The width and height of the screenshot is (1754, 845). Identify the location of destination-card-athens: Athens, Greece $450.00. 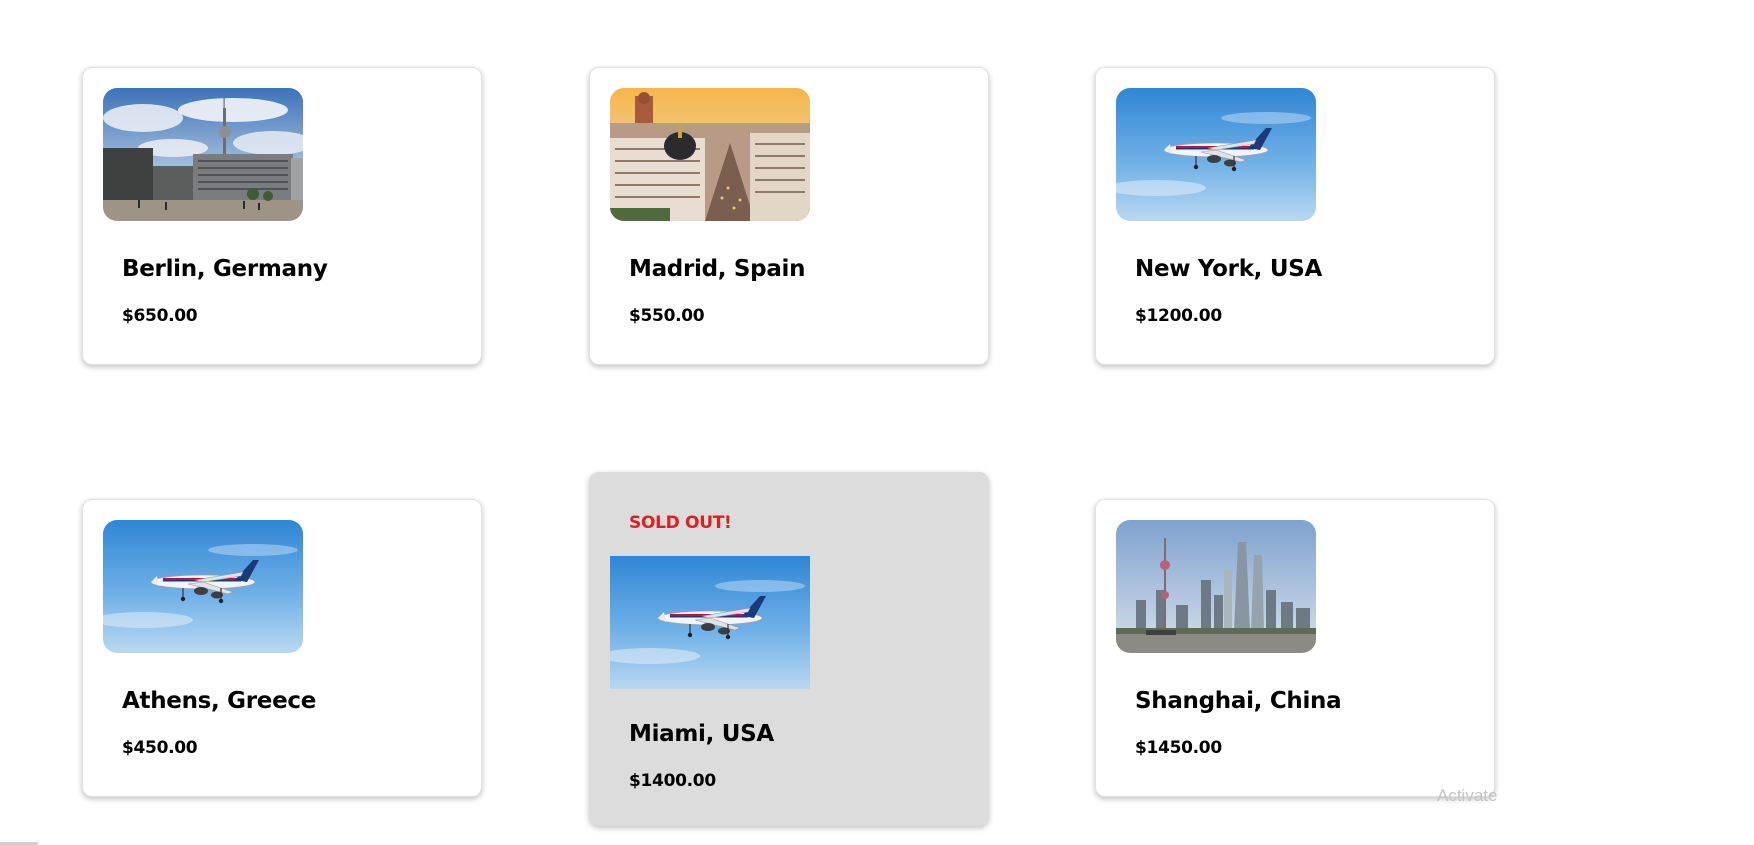
(282, 648).